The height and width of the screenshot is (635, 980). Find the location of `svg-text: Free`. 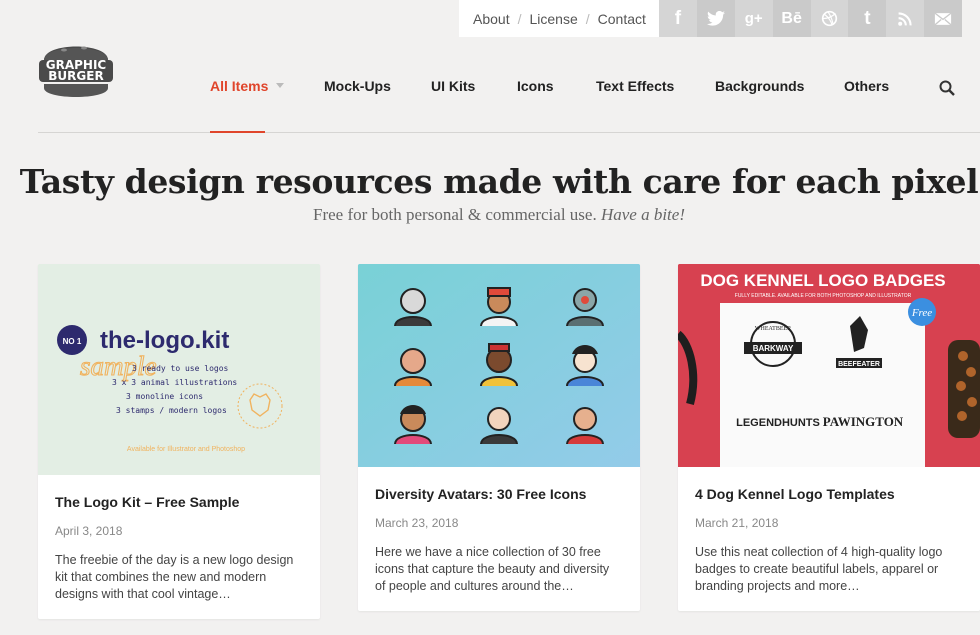

svg-text: Free is located at coordinates (921, 313).